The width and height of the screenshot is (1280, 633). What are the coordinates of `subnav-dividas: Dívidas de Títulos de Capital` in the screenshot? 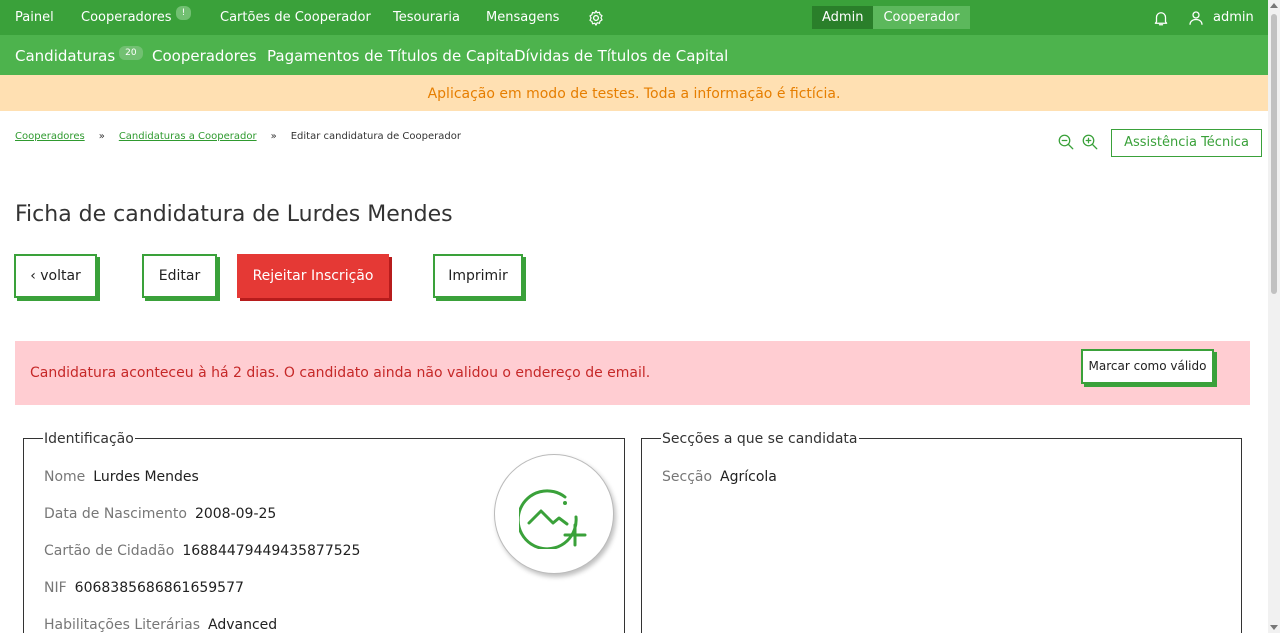 It's located at (621, 55).